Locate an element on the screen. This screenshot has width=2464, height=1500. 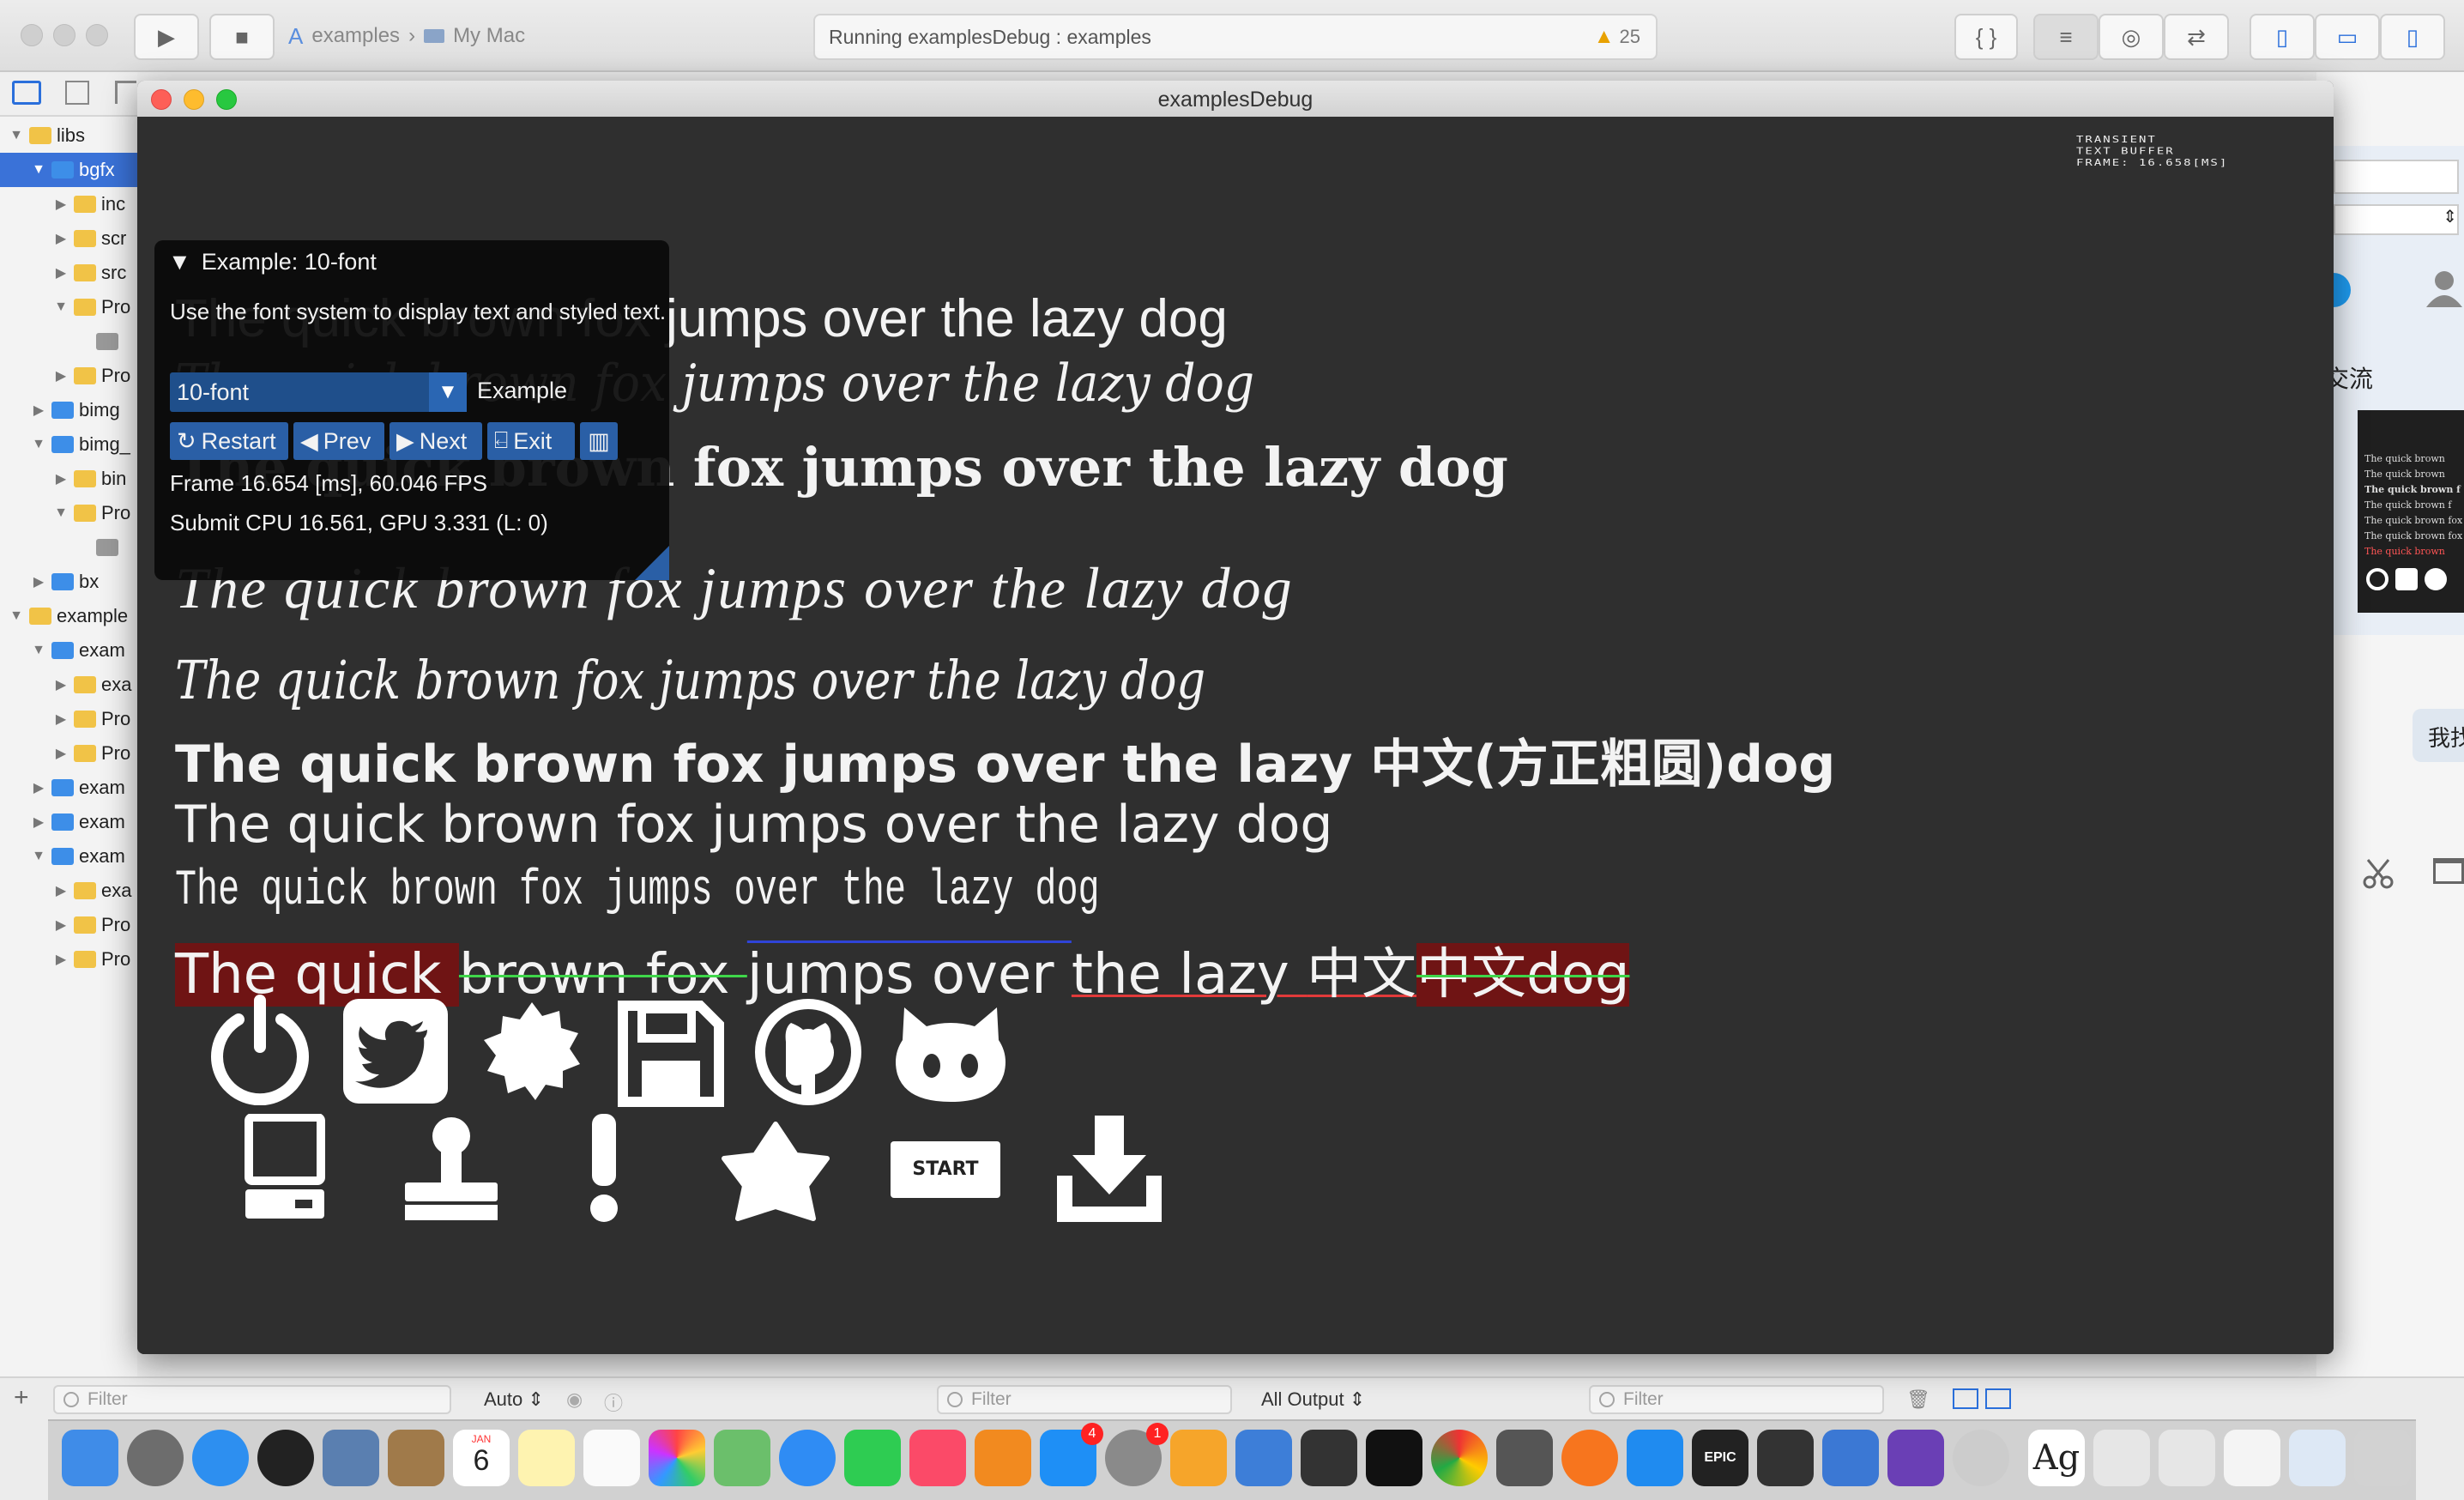
split-left-icon is located at coordinates (1965, 1398).